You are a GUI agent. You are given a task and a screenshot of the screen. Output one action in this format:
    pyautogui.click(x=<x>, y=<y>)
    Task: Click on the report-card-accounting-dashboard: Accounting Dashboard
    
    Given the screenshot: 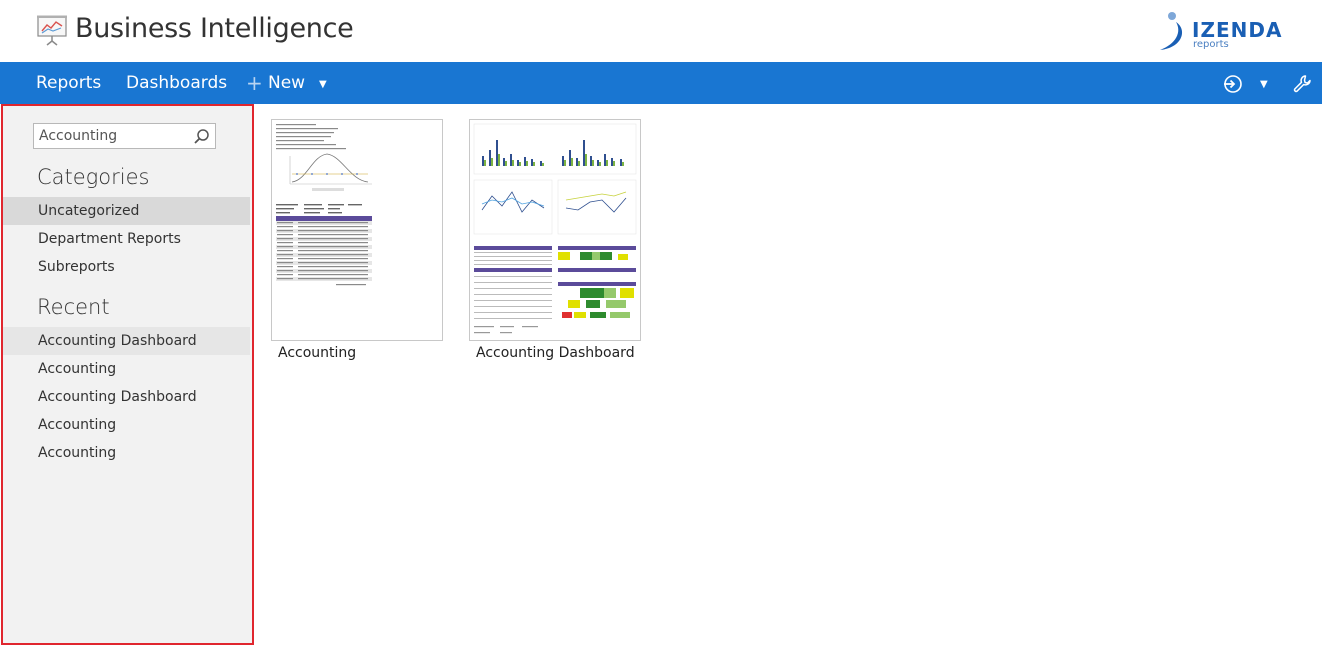 What is the action you would take?
    pyautogui.click(x=555, y=240)
    